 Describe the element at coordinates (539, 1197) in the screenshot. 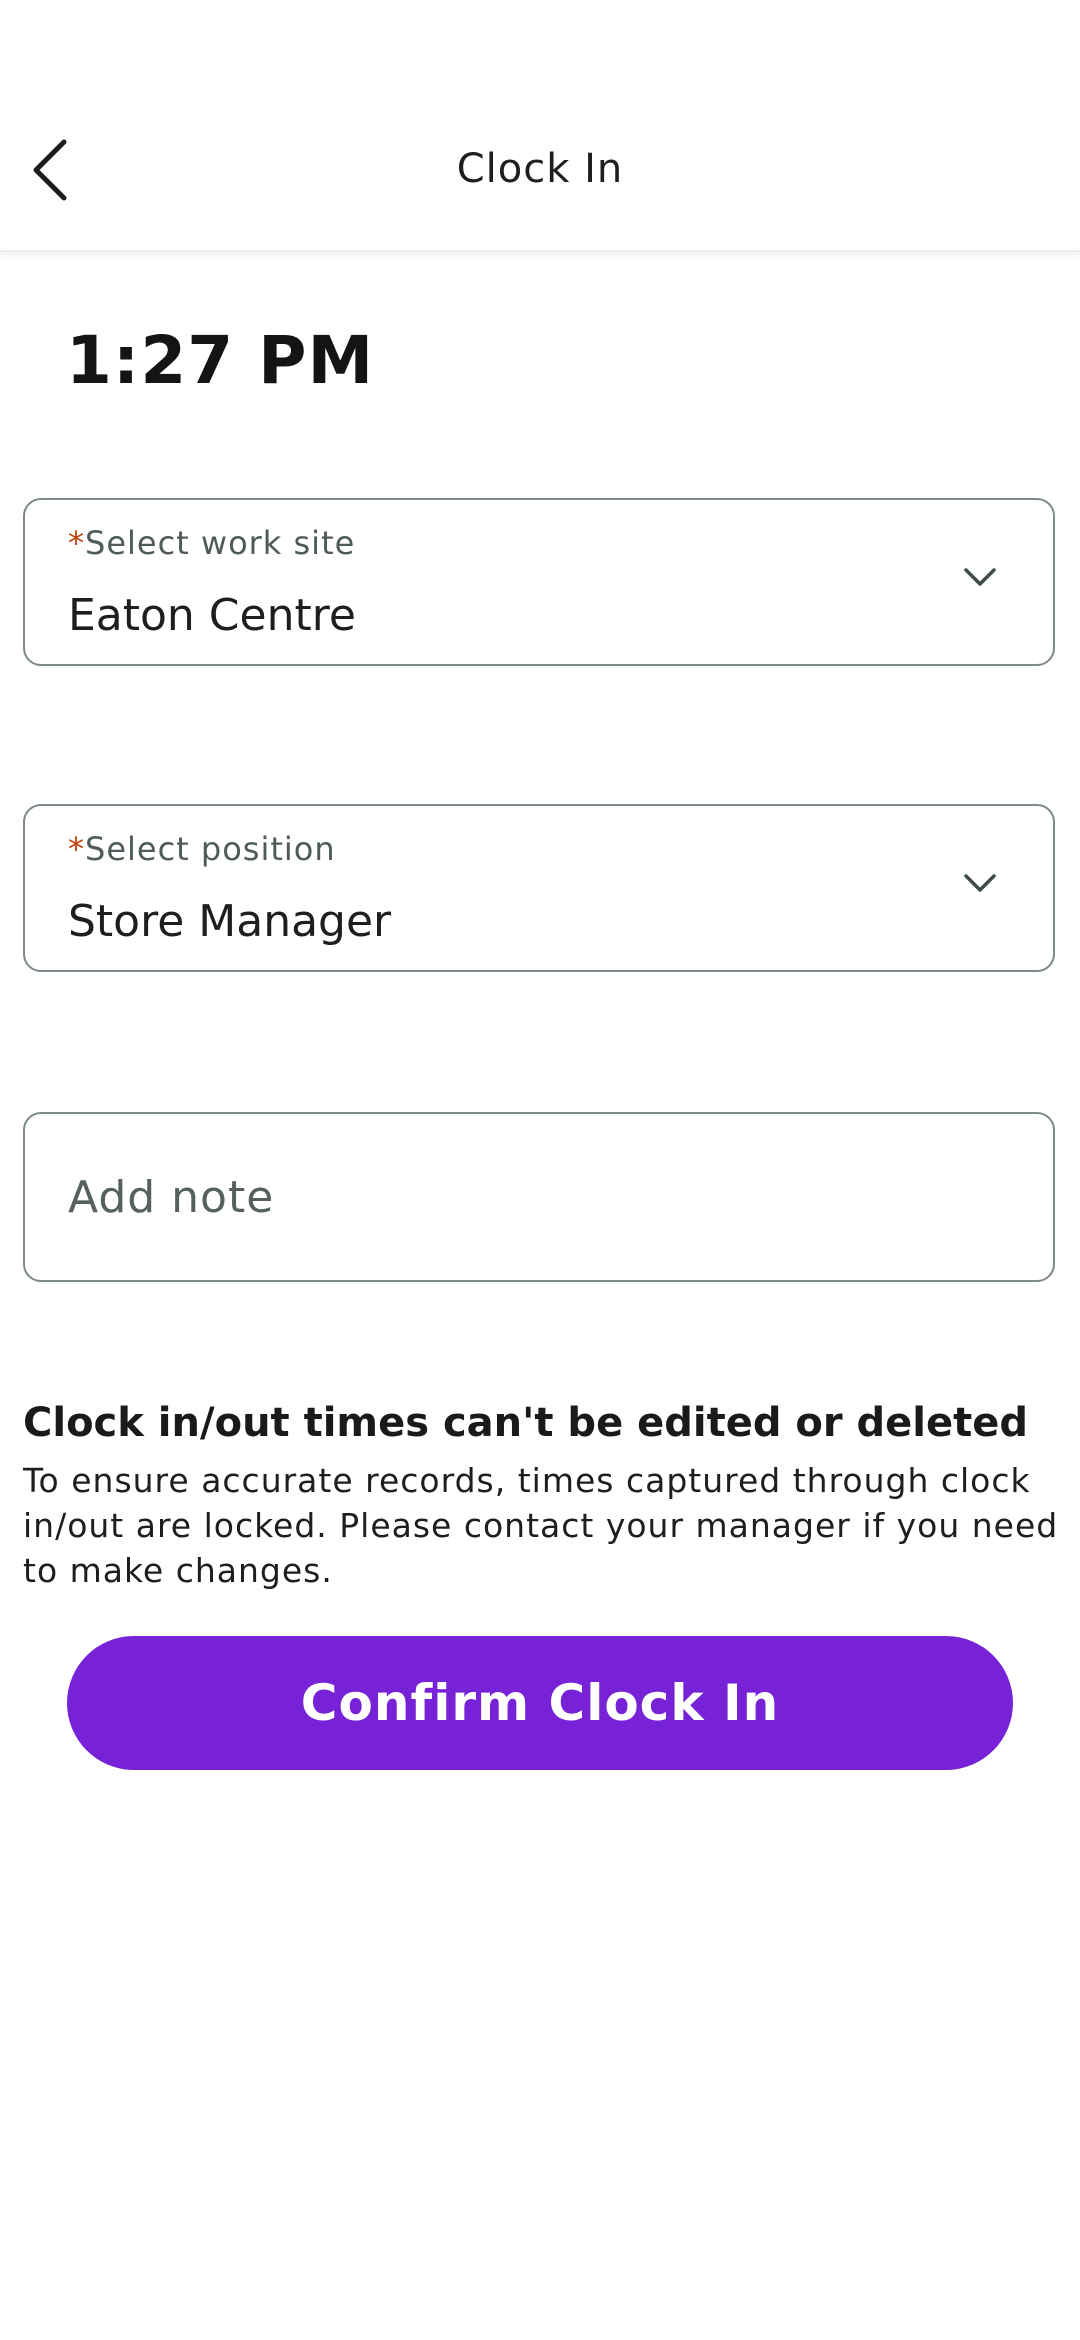

I see `add-note-input` at that location.